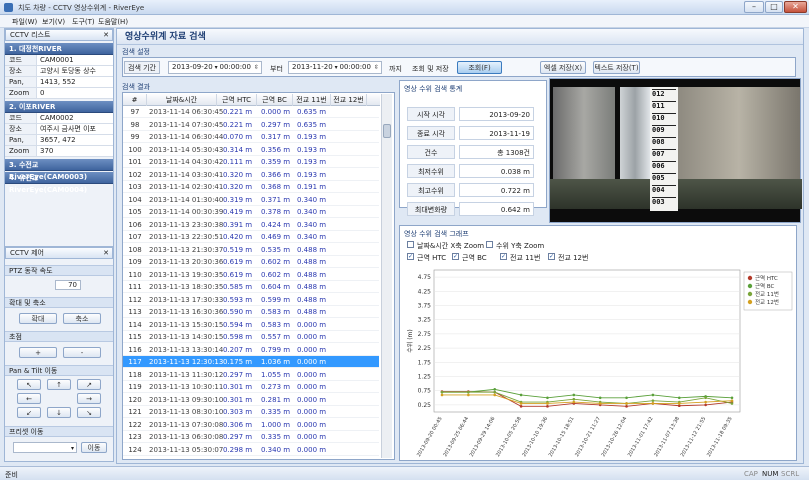 The image size is (809, 480). I want to click on period-label: 검색 기간, so click(142, 67).